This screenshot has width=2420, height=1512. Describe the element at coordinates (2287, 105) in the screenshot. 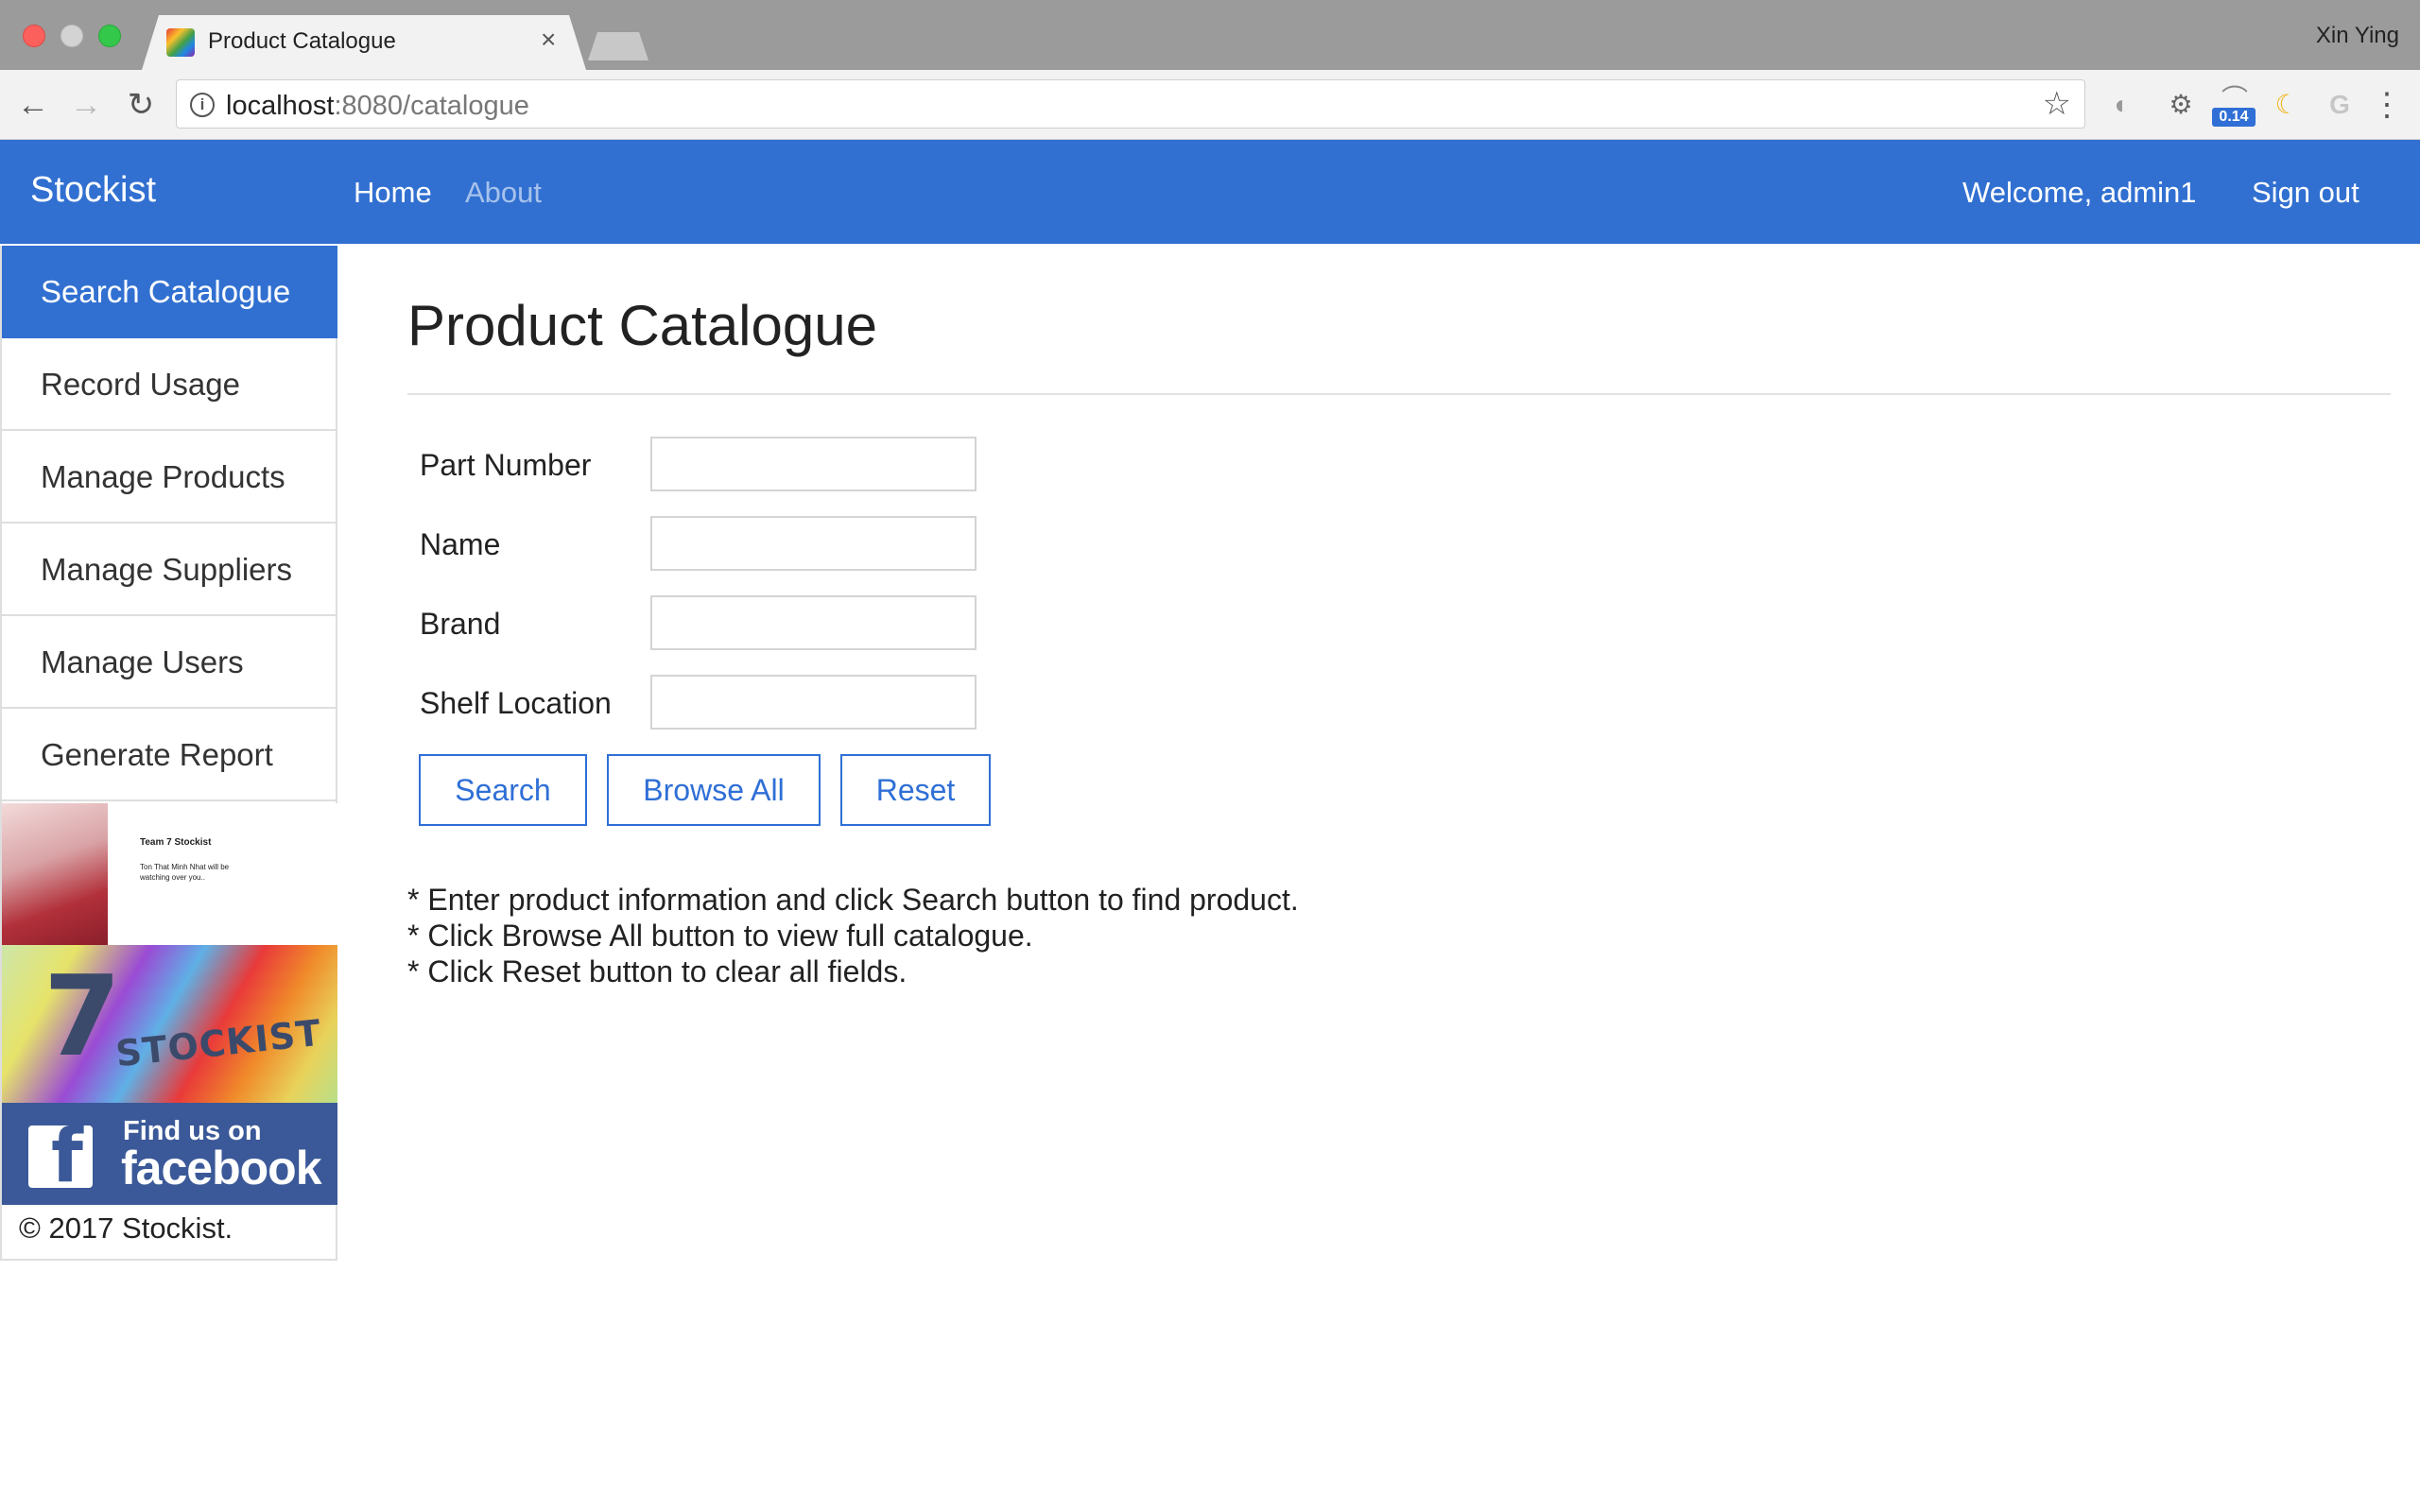

I see `extension-moon-icon: ☾` at that location.